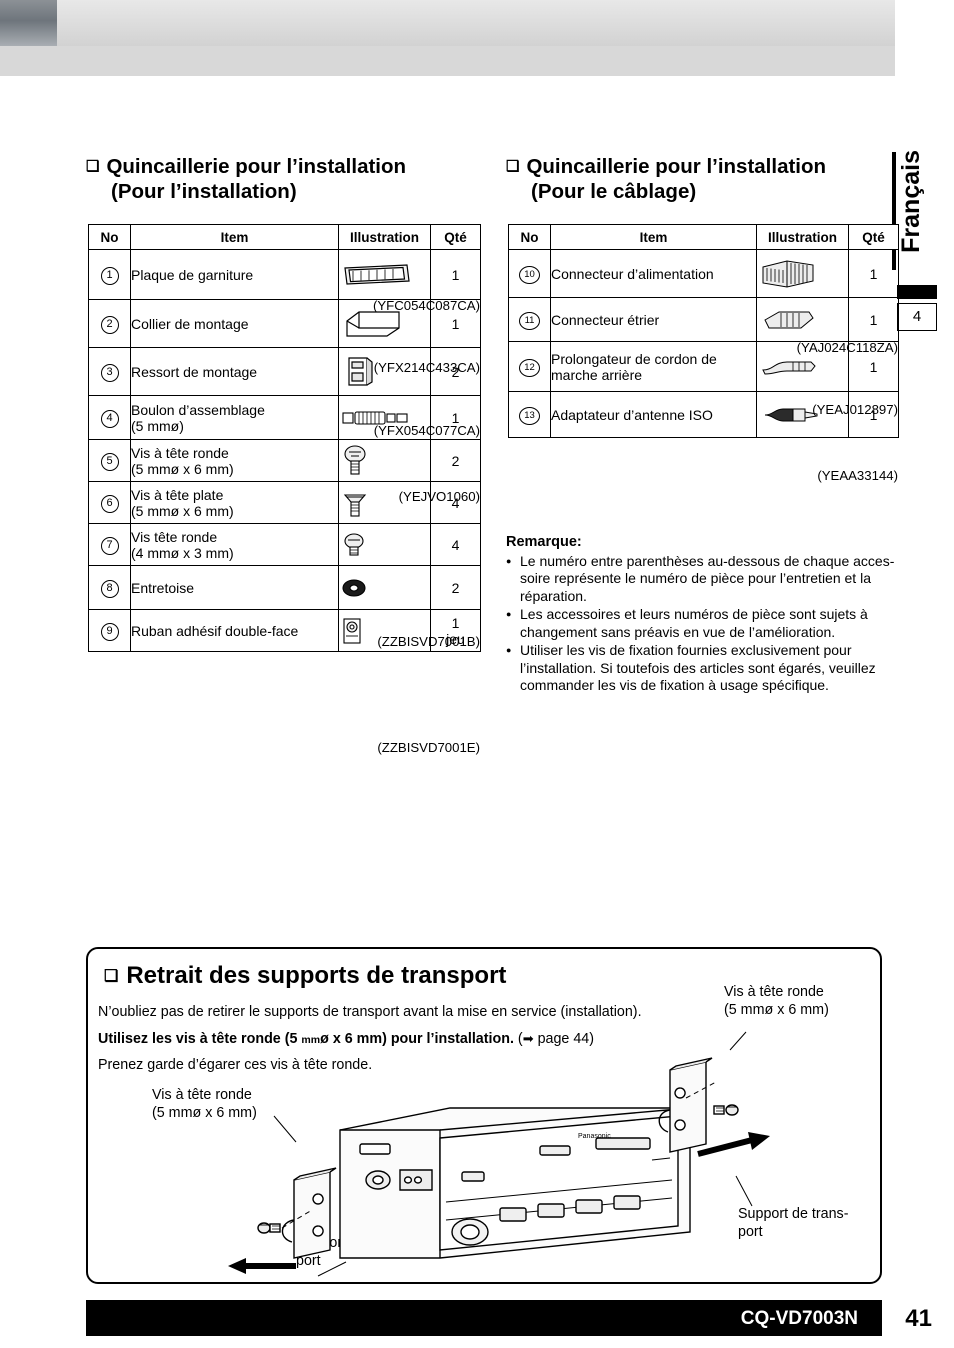 The height and width of the screenshot is (1348, 954). Describe the element at coordinates (594, 1136) in the screenshot. I see `svg-text: Panasonic` at that location.